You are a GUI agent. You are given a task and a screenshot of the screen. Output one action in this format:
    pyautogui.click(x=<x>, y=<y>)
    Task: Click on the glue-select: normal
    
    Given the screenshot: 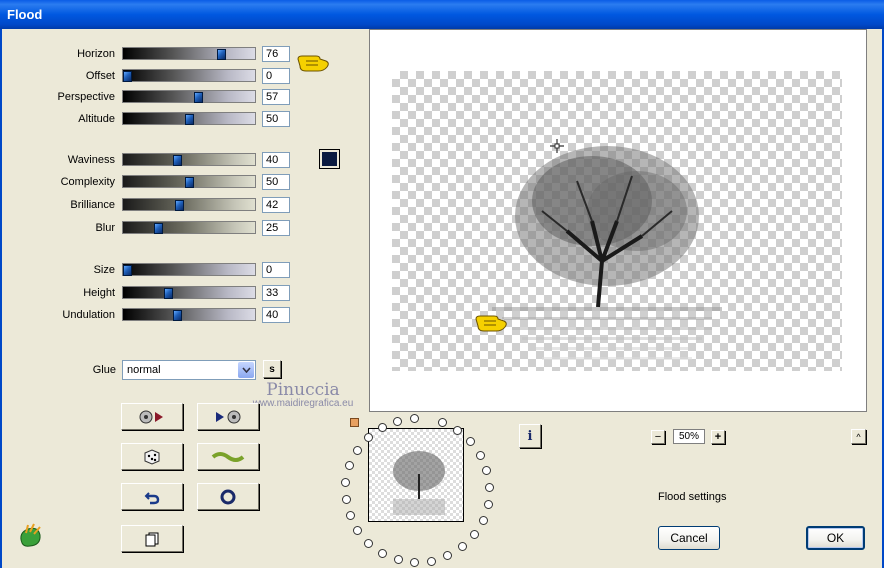 What is the action you would take?
    pyautogui.click(x=189, y=370)
    